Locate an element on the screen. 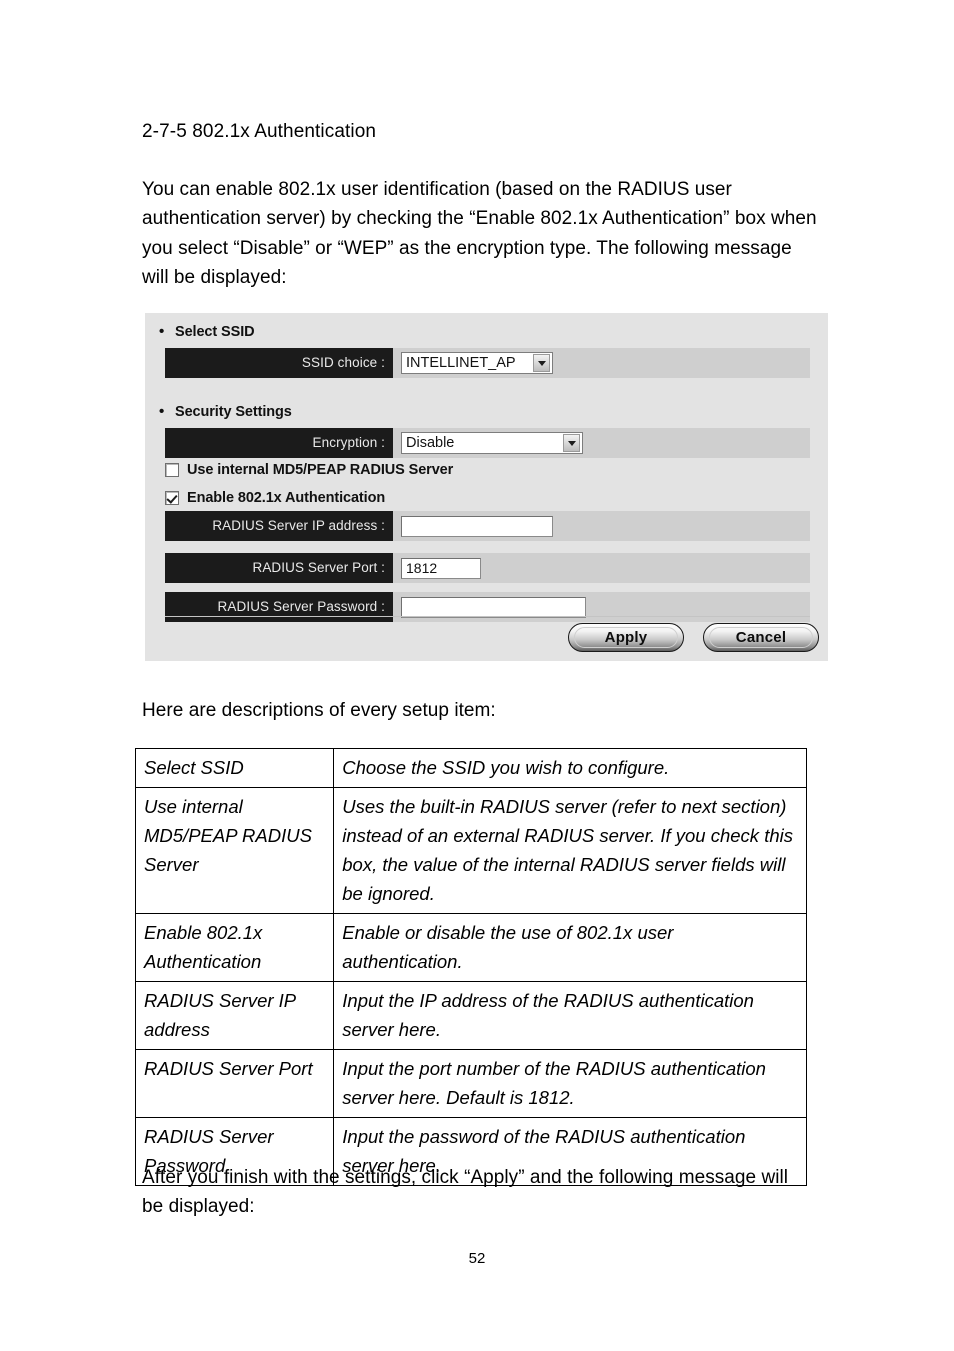  ssid-choice-select: INTELLINET_AP is located at coordinates (477, 363).